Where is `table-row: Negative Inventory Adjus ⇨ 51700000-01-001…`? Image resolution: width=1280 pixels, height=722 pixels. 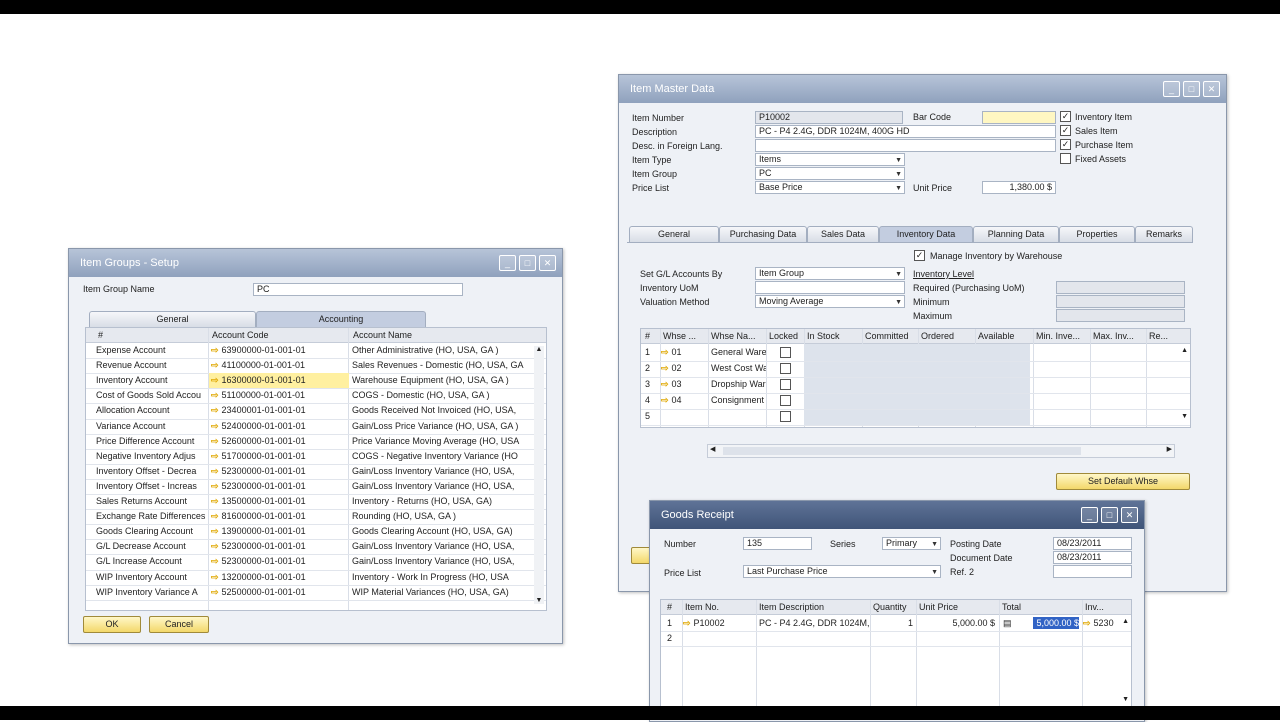
table-row: Negative Inventory Adjus ⇨ 51700000-01-001… is located at coordinates (308, 456).